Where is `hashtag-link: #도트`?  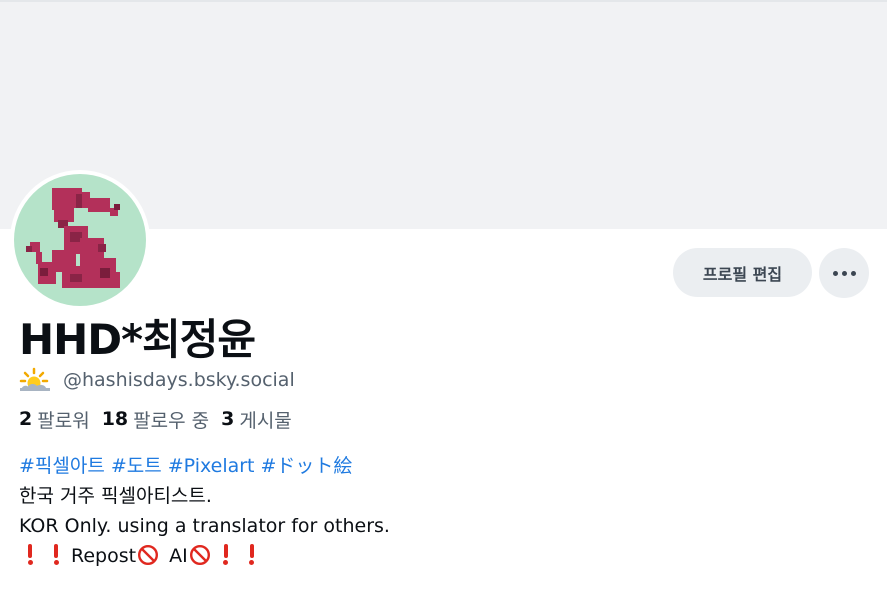
hashtag-link: #도트 is located at coordinates (136, 466).